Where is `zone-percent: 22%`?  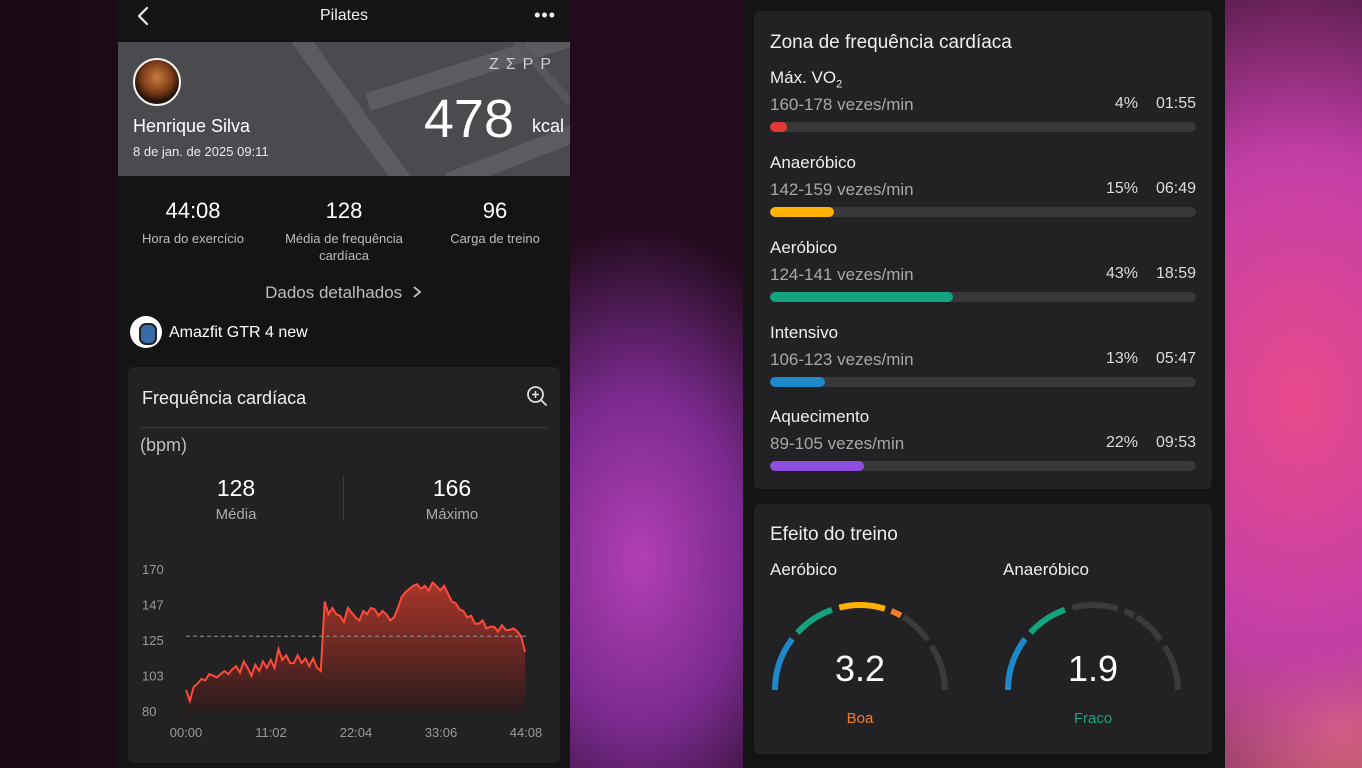
zone-percent: 22% is located at coordinates (1121, 442).